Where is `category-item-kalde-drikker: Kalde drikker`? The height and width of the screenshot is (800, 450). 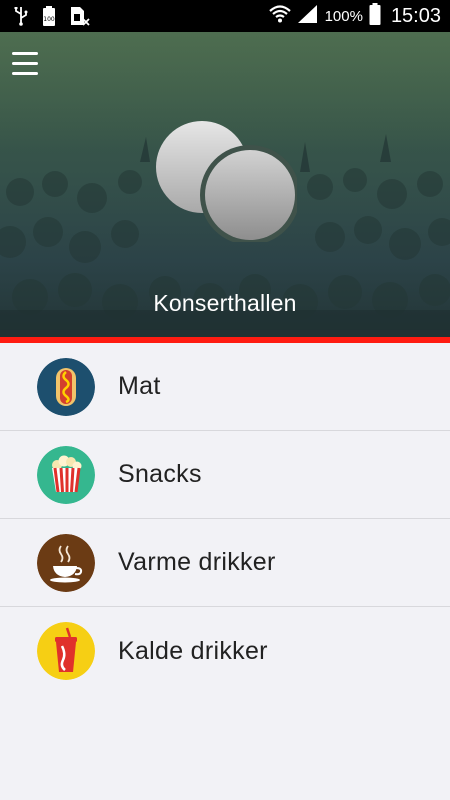
category-item-kalde-drikker: Kalde drikker is located at coordinates (225, 651).